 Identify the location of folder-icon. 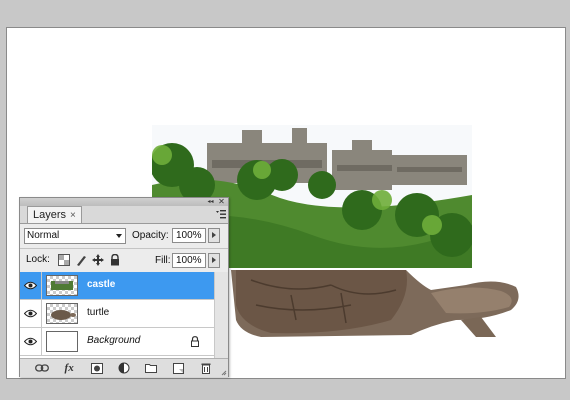
(151, 368).